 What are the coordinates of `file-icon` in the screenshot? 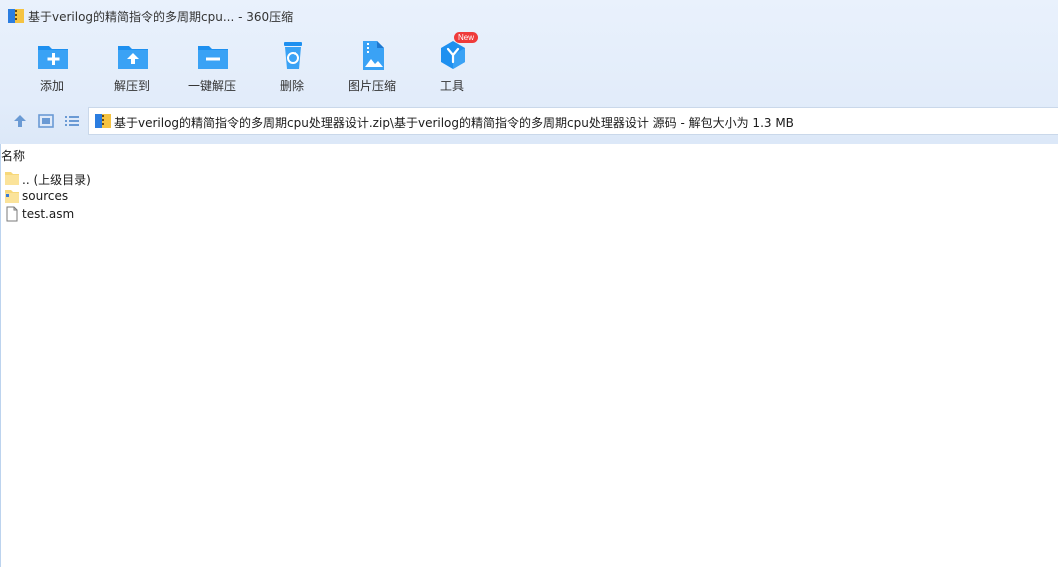 It's located at (12, 214).